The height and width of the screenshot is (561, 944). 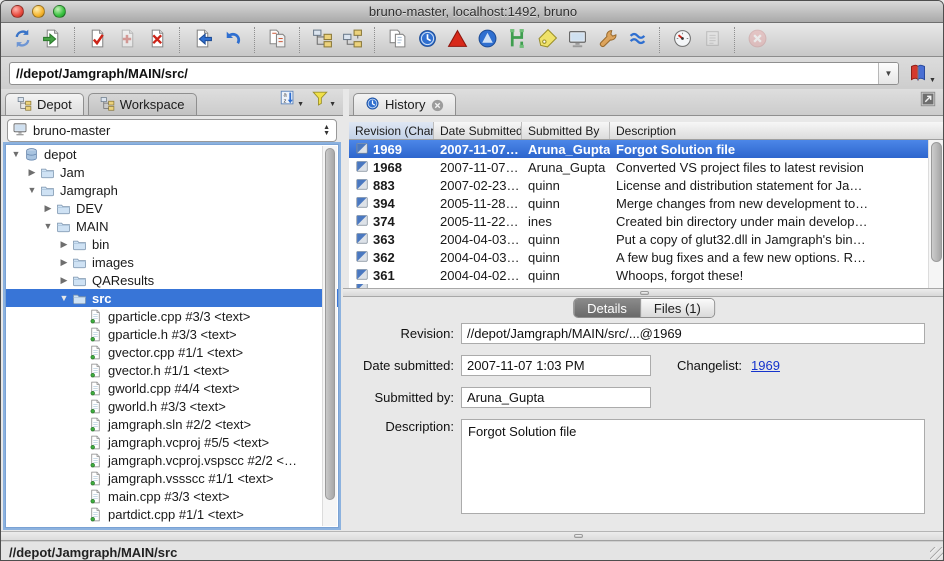 What do you see at coordinates (391, 130) in the screenshot?
I see `column-header-revision: Revision (Char ▼` at bounding box center [391, 130].